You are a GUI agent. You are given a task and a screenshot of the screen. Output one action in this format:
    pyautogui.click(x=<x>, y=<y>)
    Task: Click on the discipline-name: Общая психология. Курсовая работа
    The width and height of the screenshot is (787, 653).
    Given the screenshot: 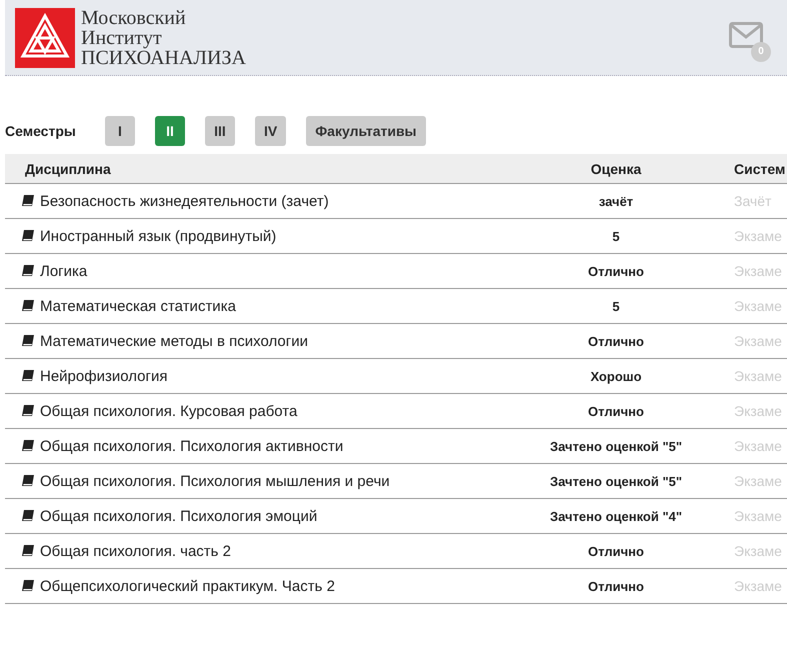 What is the action you would take?
    pyautogui.click(x=169, y=411)
    